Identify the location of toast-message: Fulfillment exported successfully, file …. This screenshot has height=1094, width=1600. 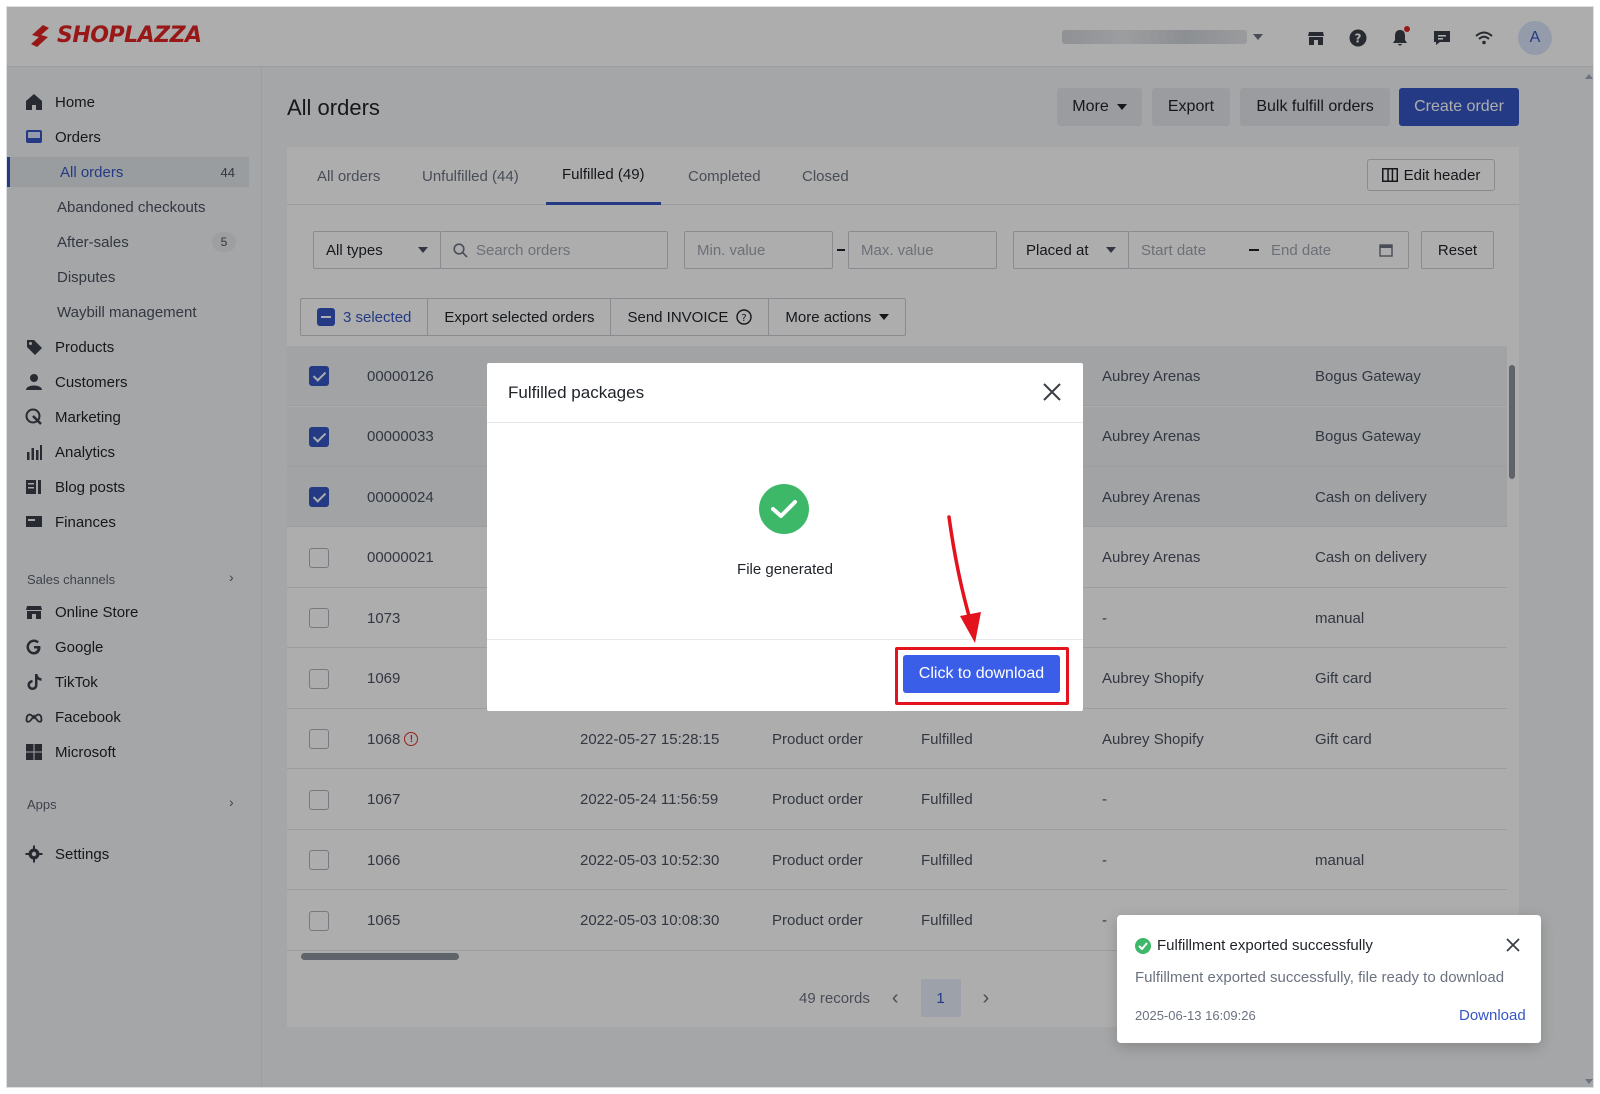
(1320, 977).